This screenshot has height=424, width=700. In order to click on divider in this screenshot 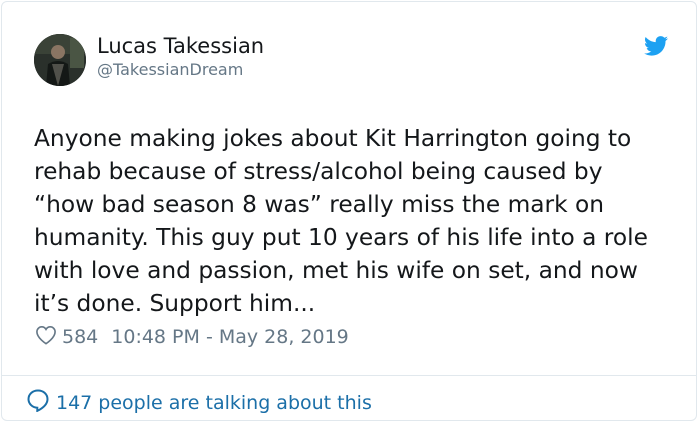, I will do `click(349, 375)`.